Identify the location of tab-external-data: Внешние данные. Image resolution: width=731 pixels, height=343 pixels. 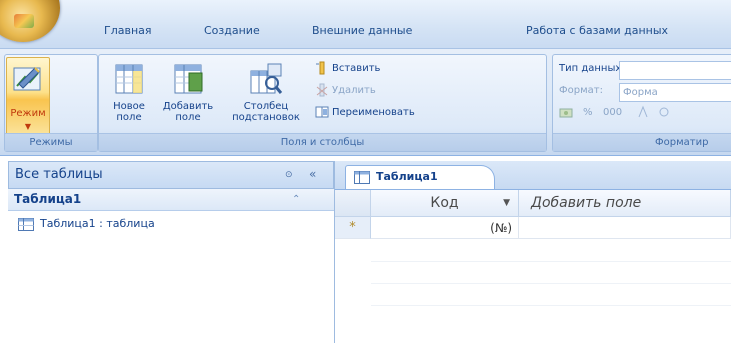
(362, 31).